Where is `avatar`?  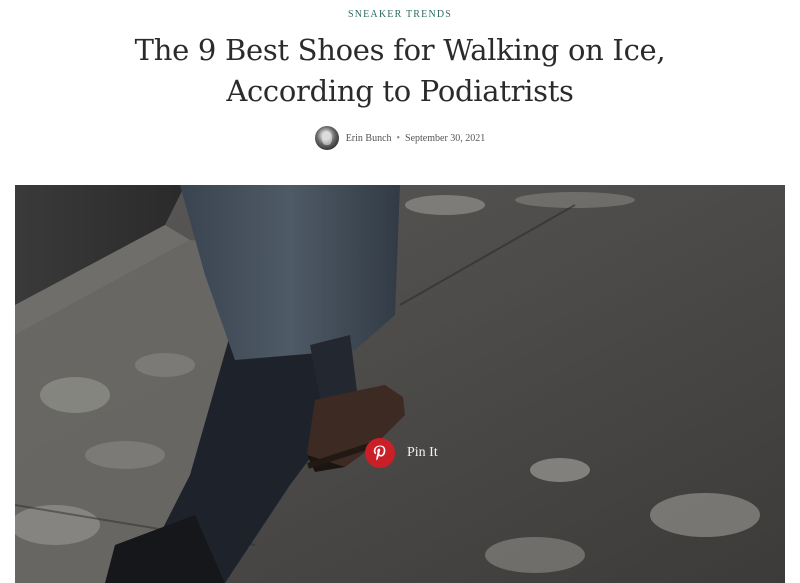 avatar is located at coordinates (326, 138).